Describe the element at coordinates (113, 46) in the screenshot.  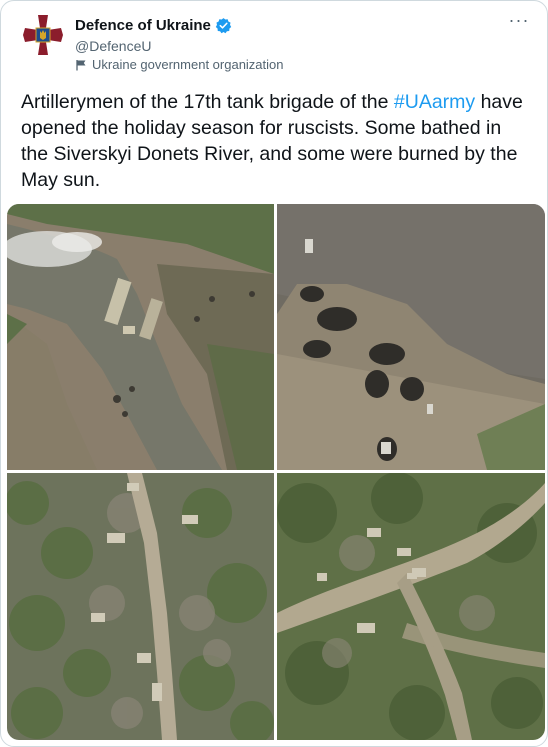
I see `account-handle: @DefenceU` at that location.